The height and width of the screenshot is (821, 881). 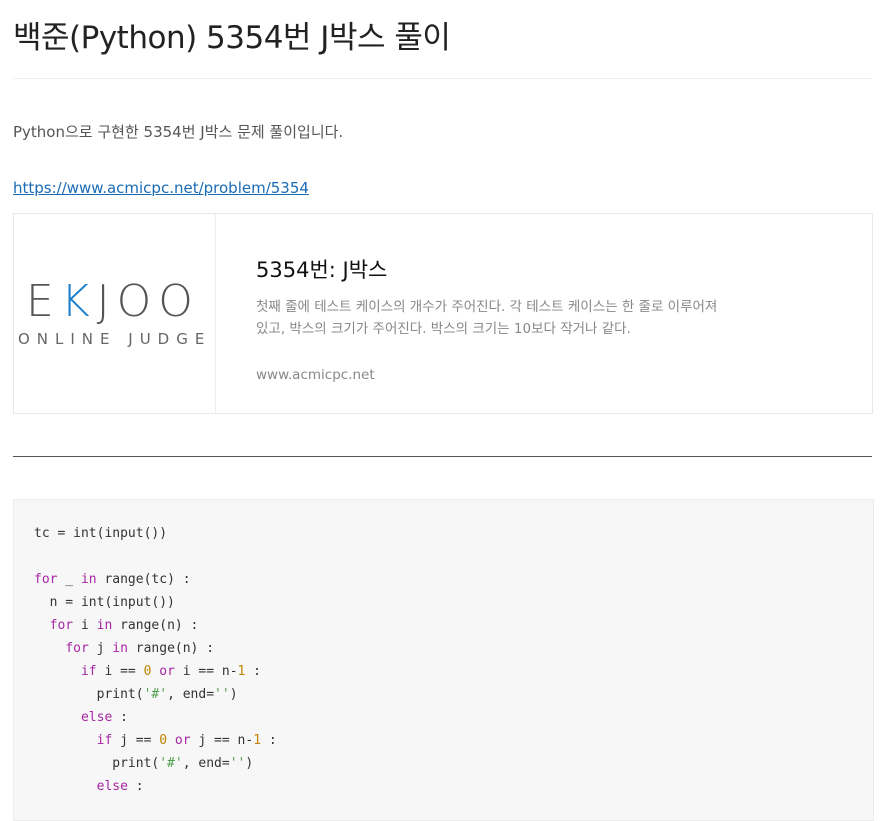 I want to click on code-line: tc = int(input()), so click(x=453, y=533).